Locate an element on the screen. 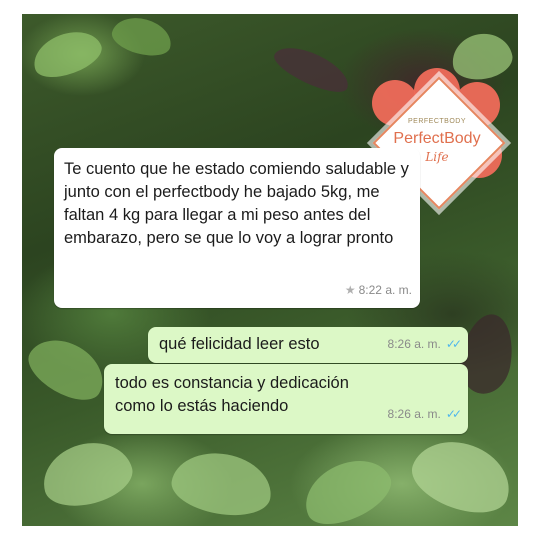  outgoing-message: qué felicidad leer esto 8:26 a. m. ✓✓ is located at coordinates (308, 345).